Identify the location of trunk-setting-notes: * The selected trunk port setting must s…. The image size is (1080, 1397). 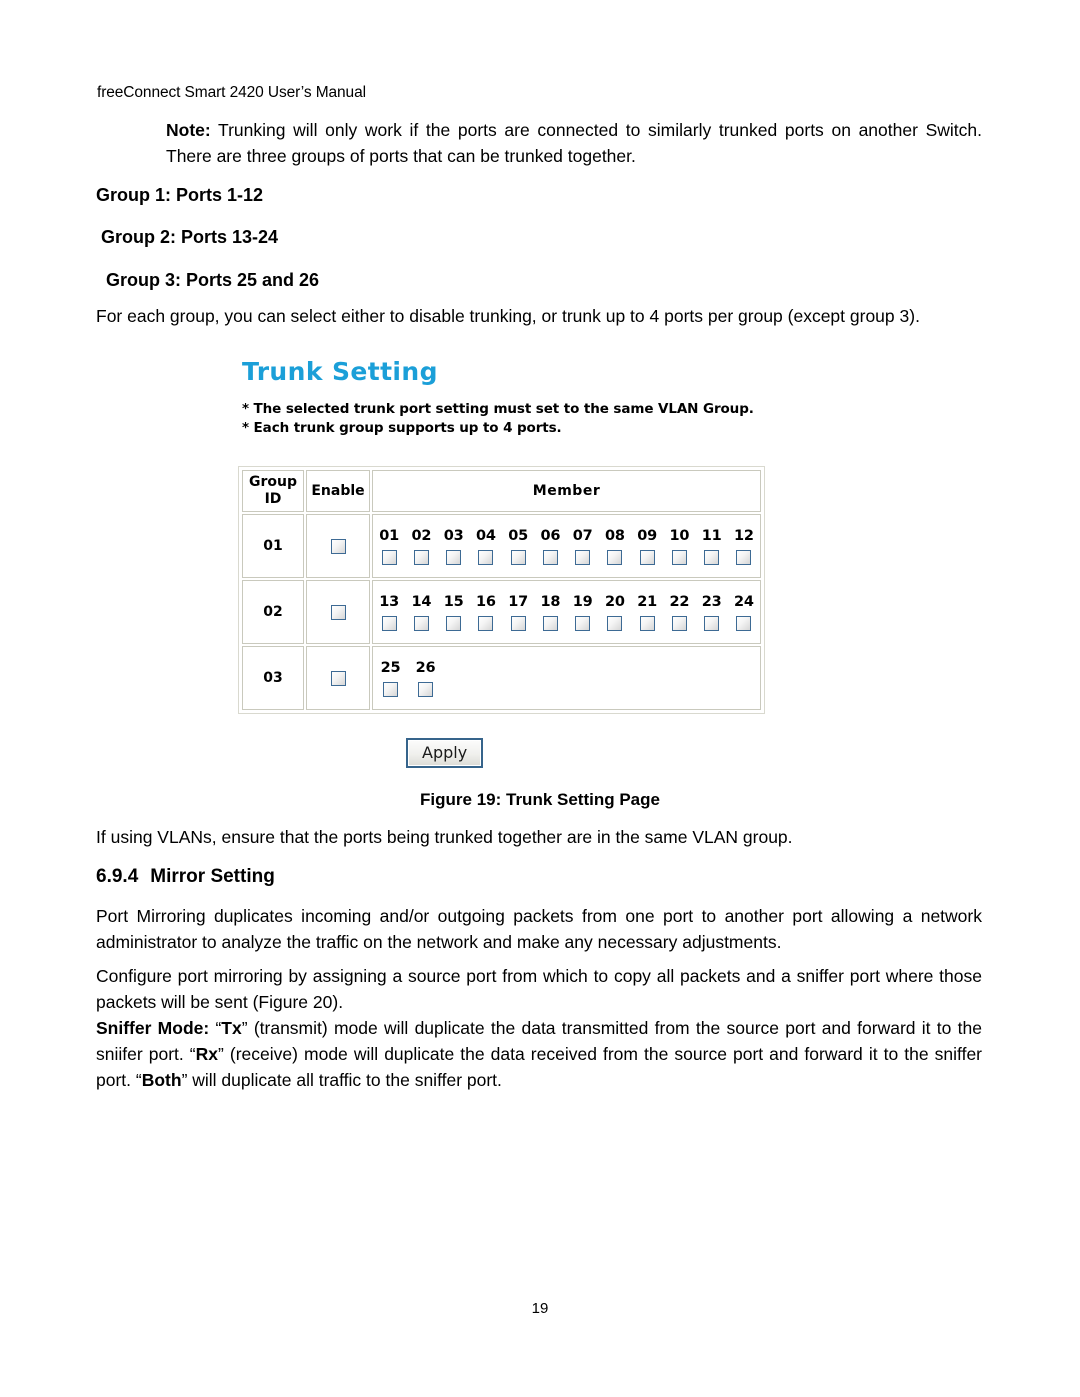
(550, 419).